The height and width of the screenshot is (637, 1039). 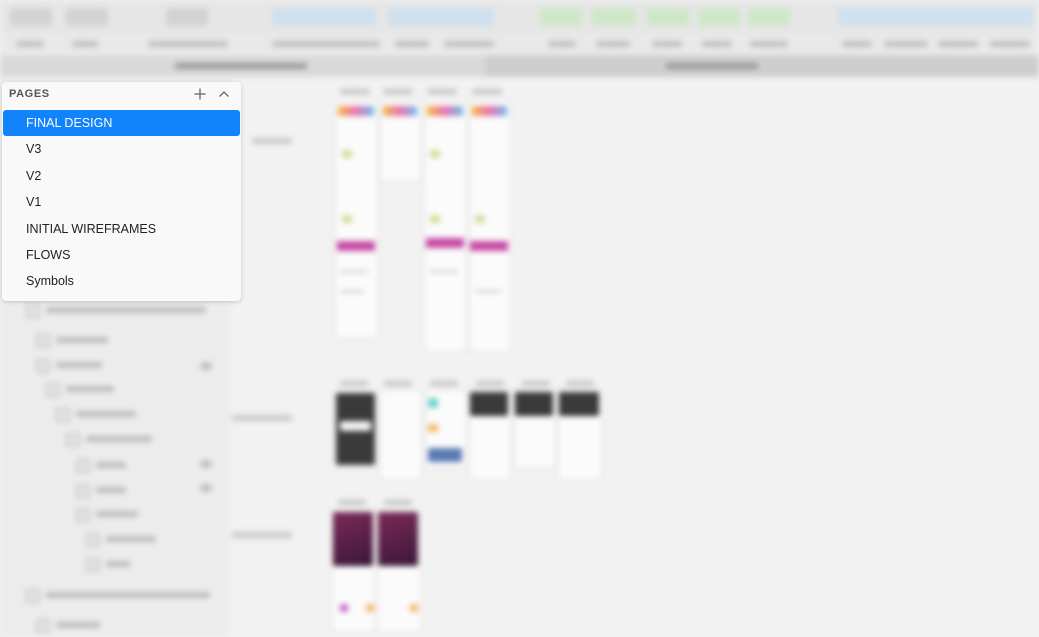 I want to click on page-item-v2: V2, so click(x=121, y=176).